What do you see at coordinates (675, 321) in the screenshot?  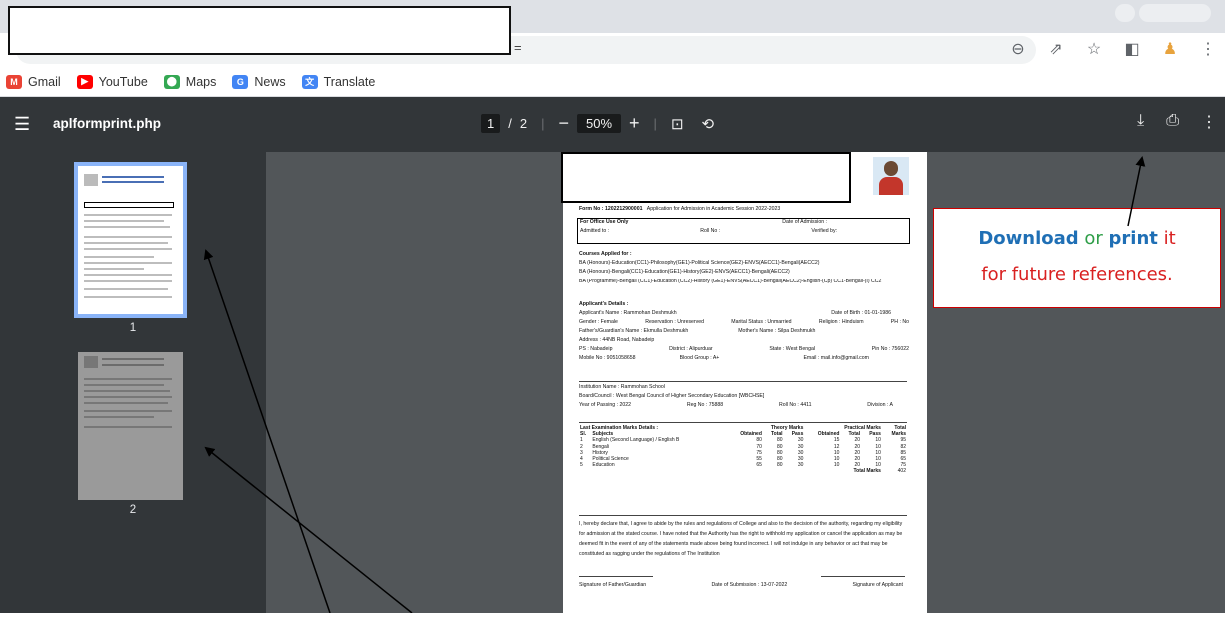 I see `reservation: Reservation : Unreserved` at bounding box center [675, 321].